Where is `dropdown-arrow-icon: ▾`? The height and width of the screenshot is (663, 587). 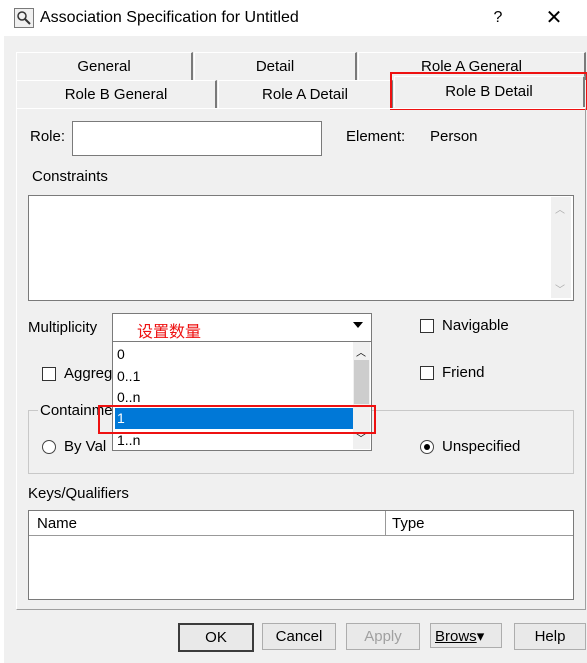
dropdown-arrow-icon: ▾ is located at coordinates (480, 636).